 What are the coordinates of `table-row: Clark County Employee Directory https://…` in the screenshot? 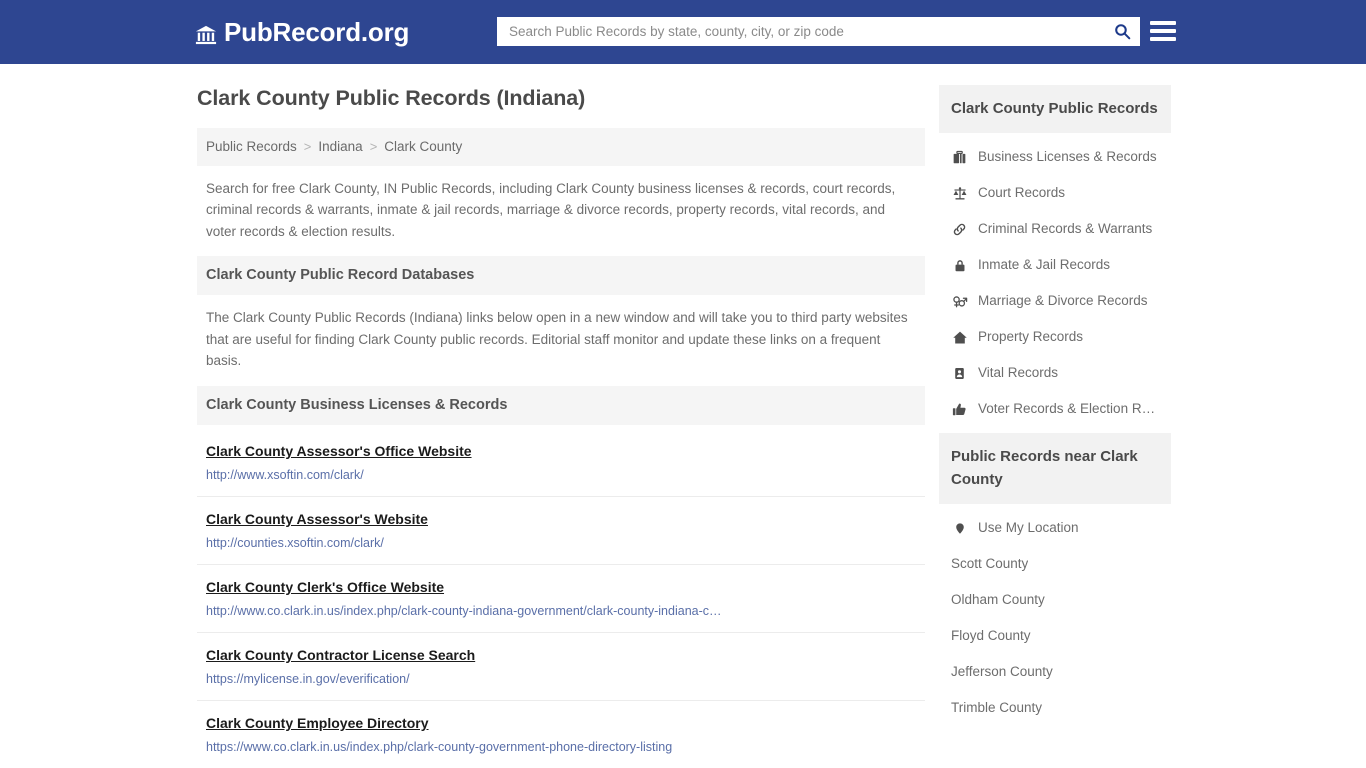 It's located at (561, 734).